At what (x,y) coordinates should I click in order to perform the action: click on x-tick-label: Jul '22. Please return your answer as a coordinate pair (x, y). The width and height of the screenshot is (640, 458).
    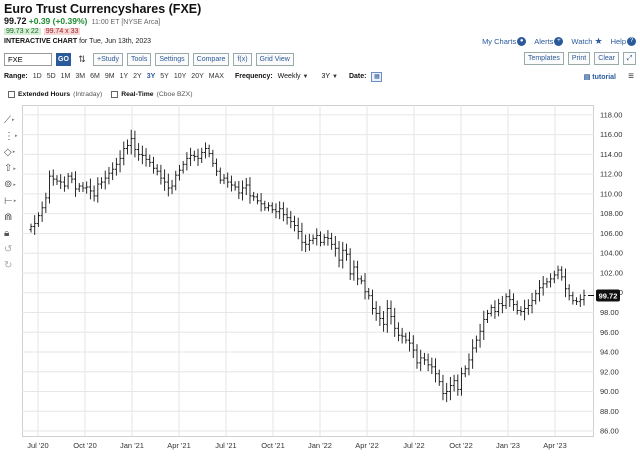
    Looking at the image, I should click on (413, 445).